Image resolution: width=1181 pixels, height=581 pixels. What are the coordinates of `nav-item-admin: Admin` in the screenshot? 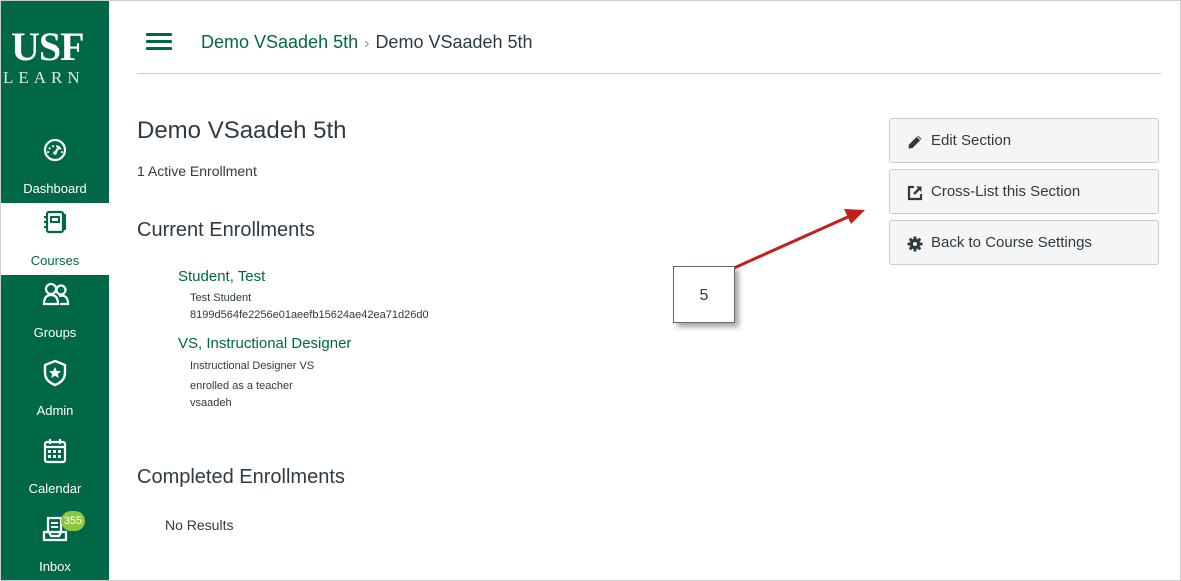 It's located at (55, 389).